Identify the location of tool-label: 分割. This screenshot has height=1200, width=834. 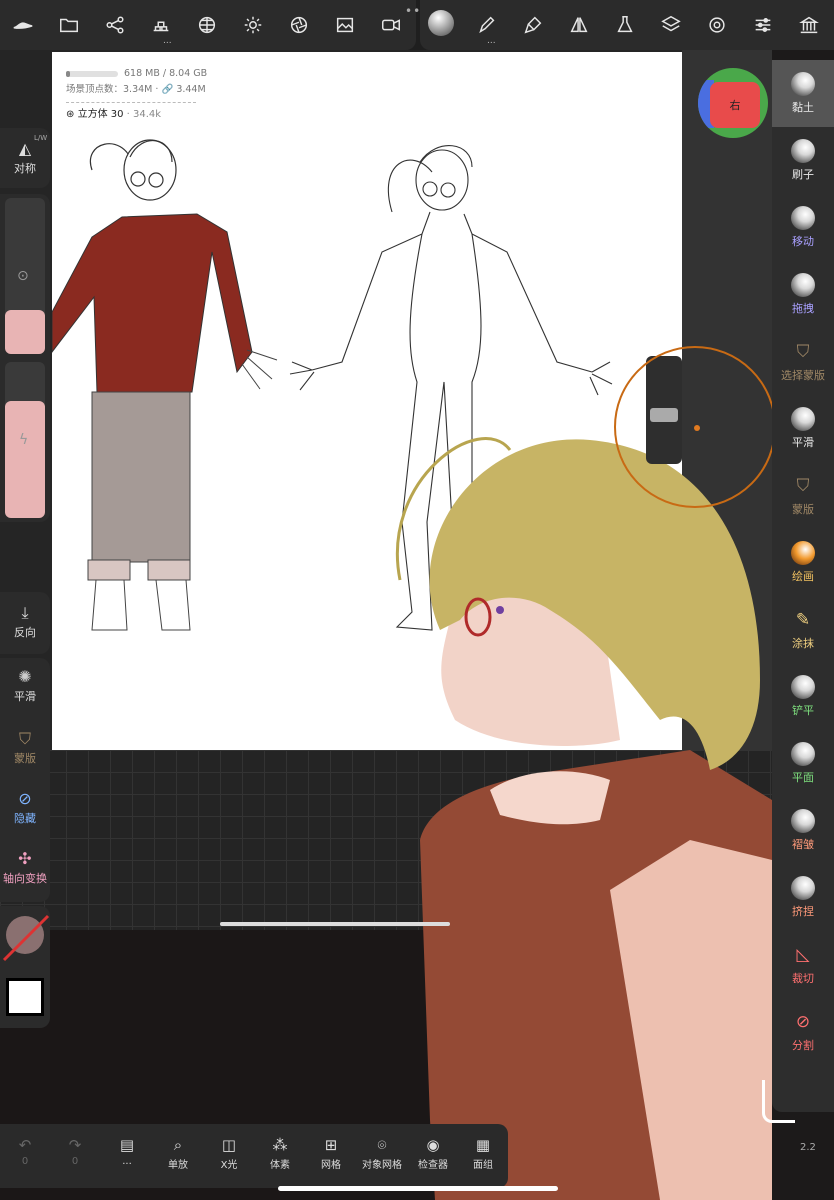
(803, 1045).